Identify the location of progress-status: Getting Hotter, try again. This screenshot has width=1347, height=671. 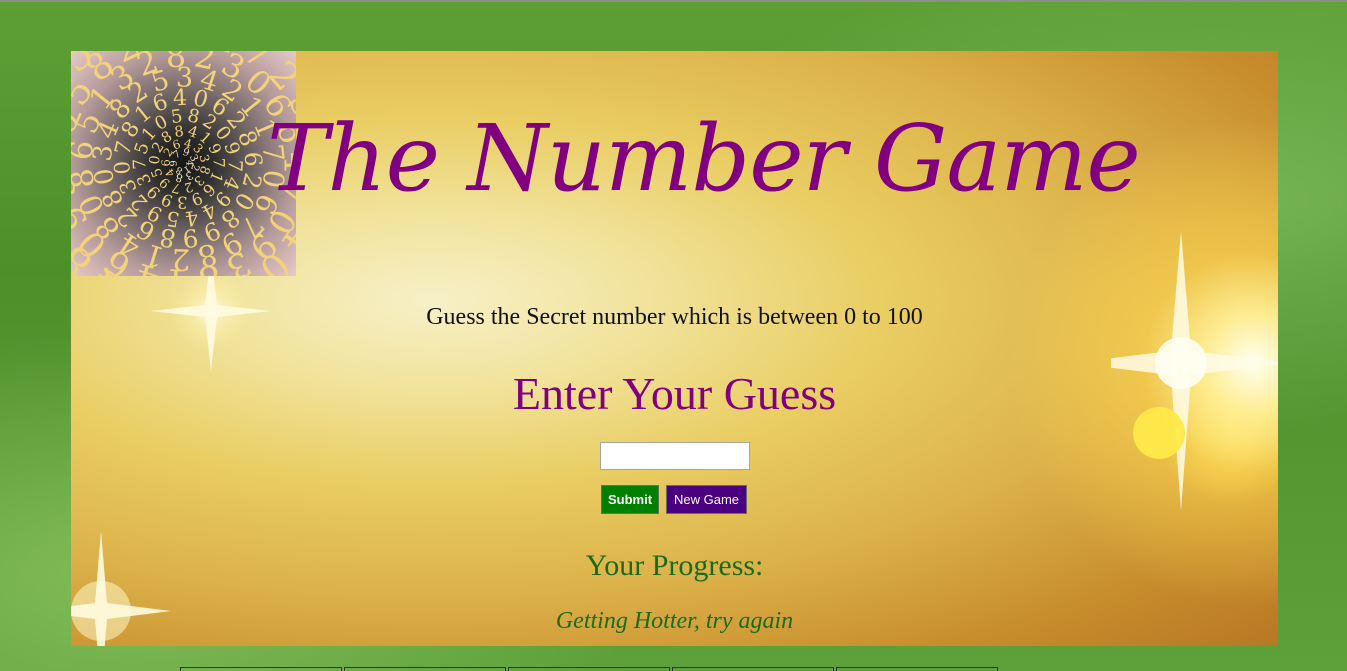
(674, 621).